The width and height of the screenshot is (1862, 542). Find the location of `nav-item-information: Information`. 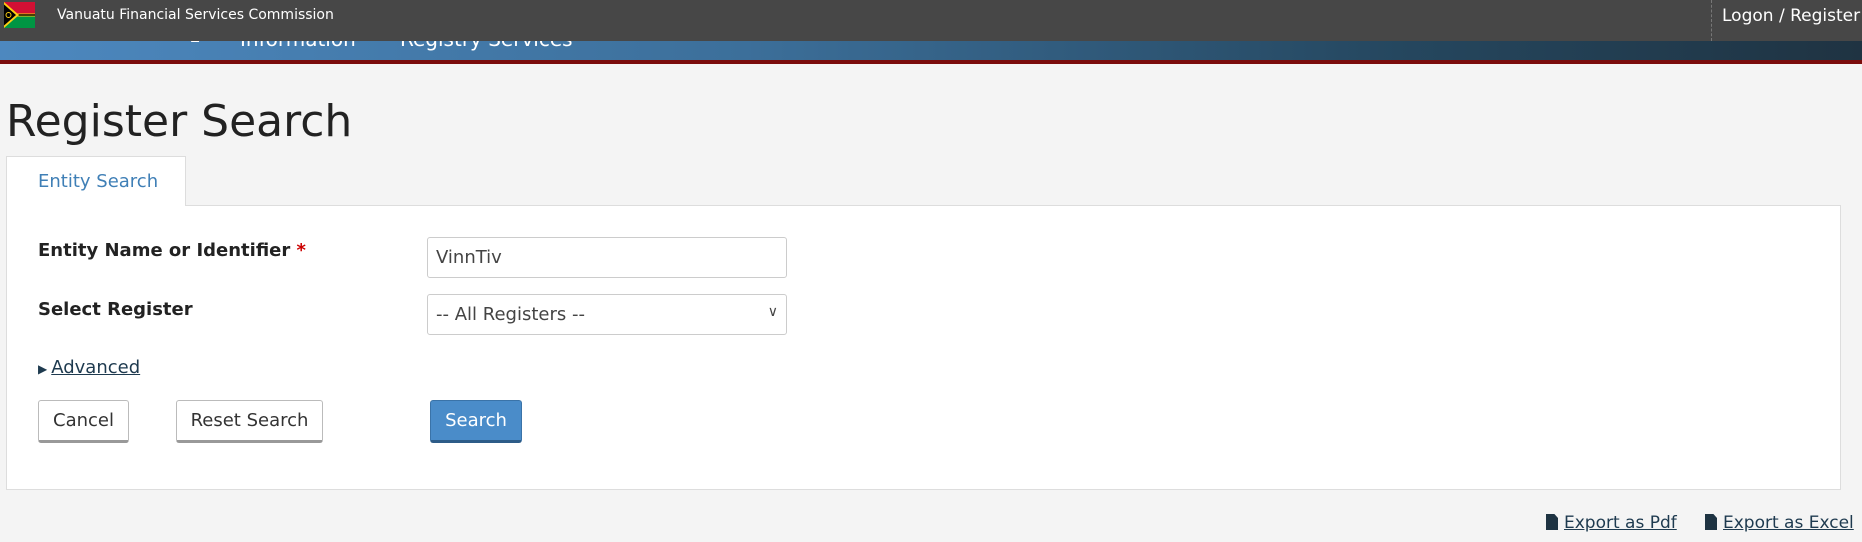

nav-item-information: Information is located at coordinates (298, 46).